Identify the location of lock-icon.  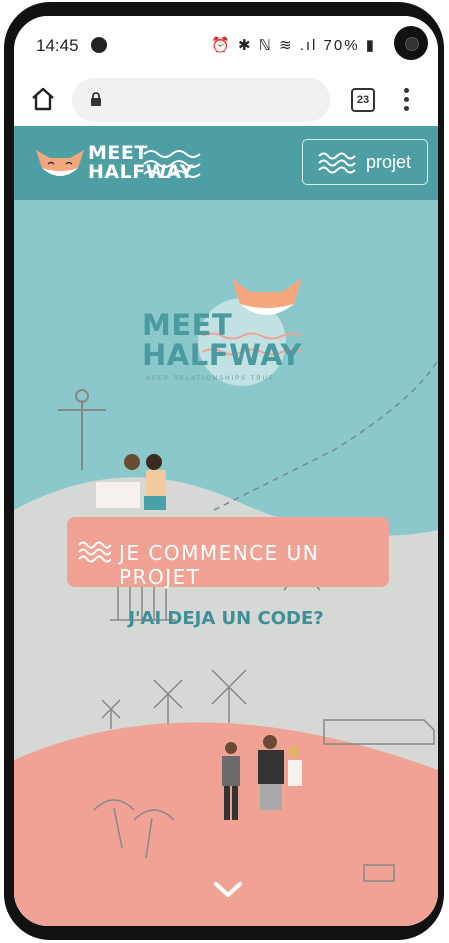
(96, 99).